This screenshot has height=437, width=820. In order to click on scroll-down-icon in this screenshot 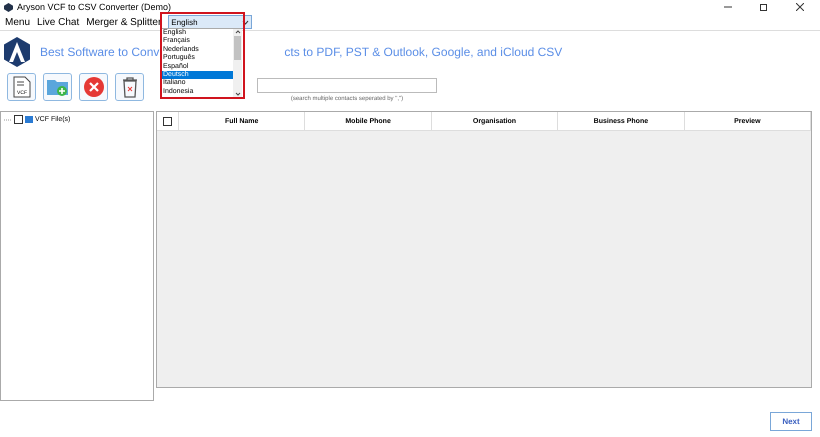, I will do `click(237, 94)`.